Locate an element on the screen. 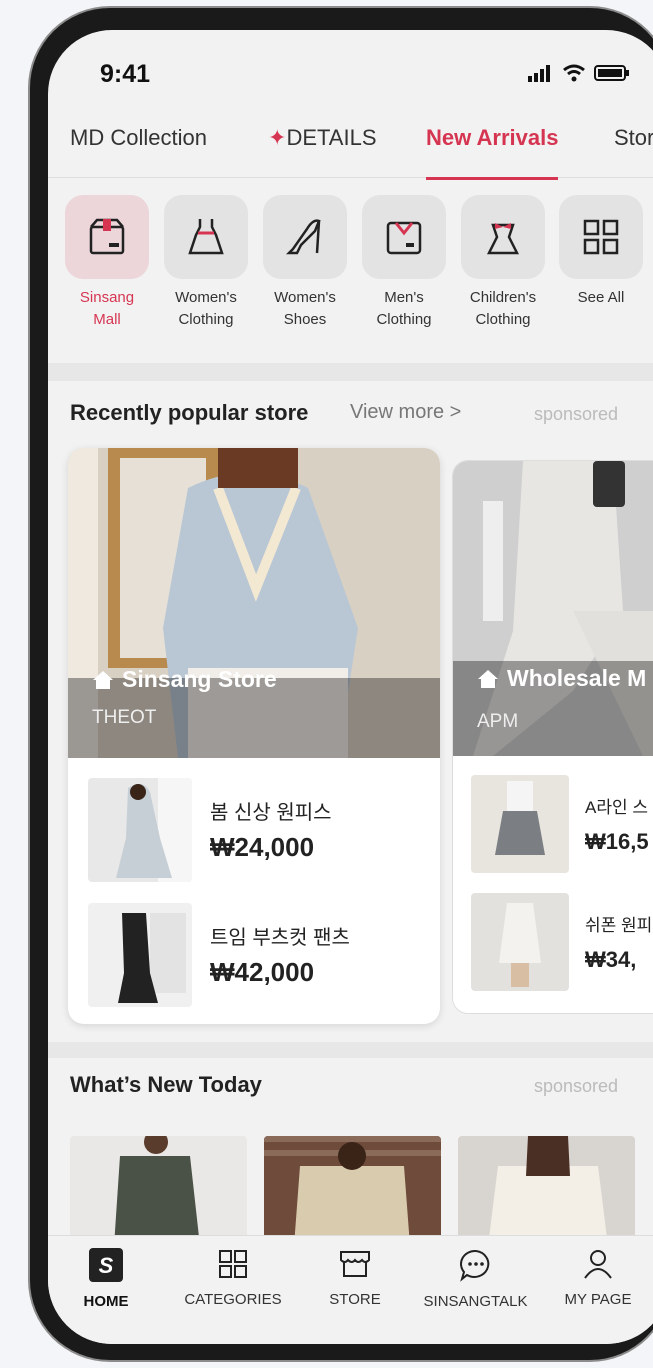  product-name: 봄 신상 원피스 is located at coordinates (271, 813).